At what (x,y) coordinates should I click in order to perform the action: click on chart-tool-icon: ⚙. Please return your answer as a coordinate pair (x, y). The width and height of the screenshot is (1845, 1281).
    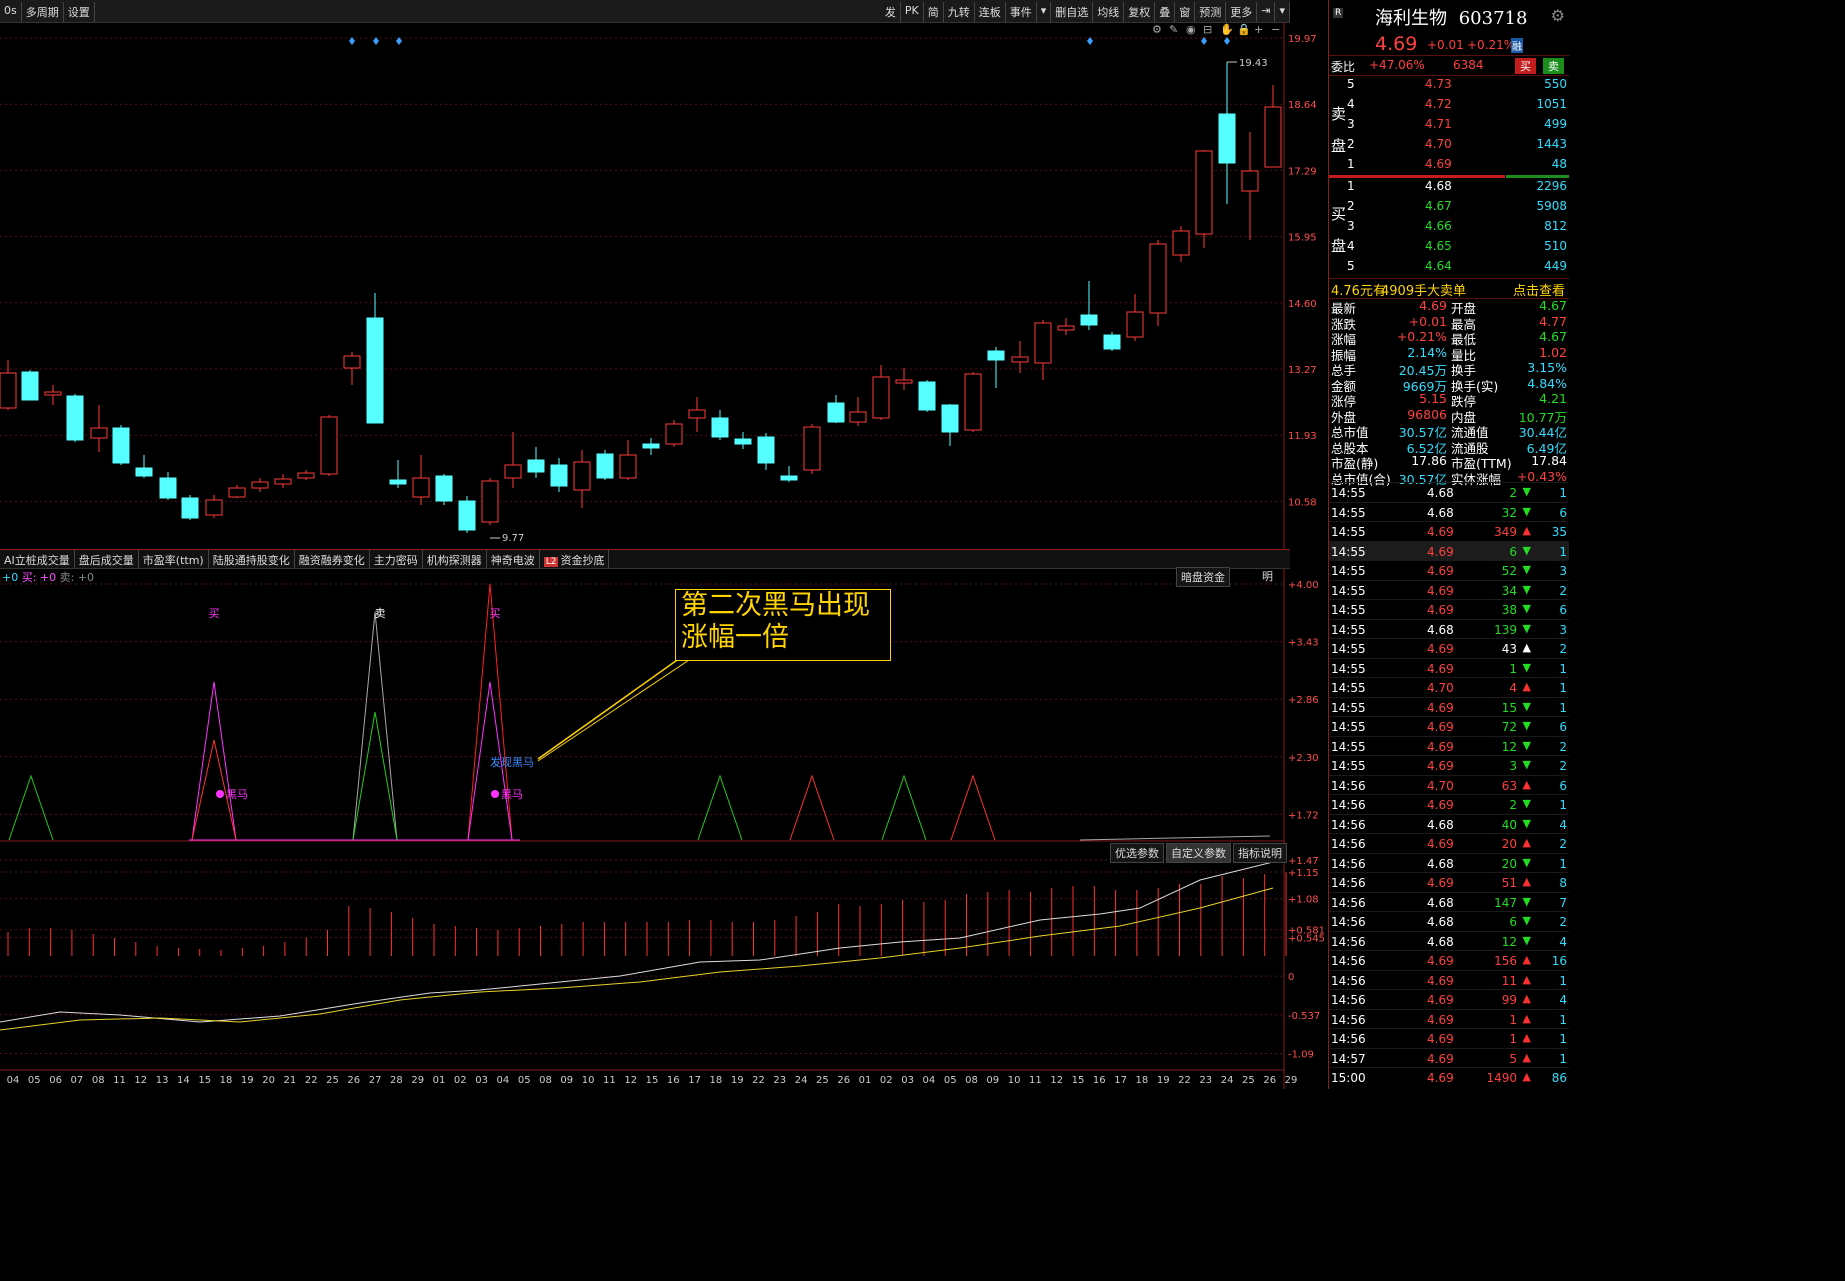
    Looking at the image, I should click on (1157, 29).